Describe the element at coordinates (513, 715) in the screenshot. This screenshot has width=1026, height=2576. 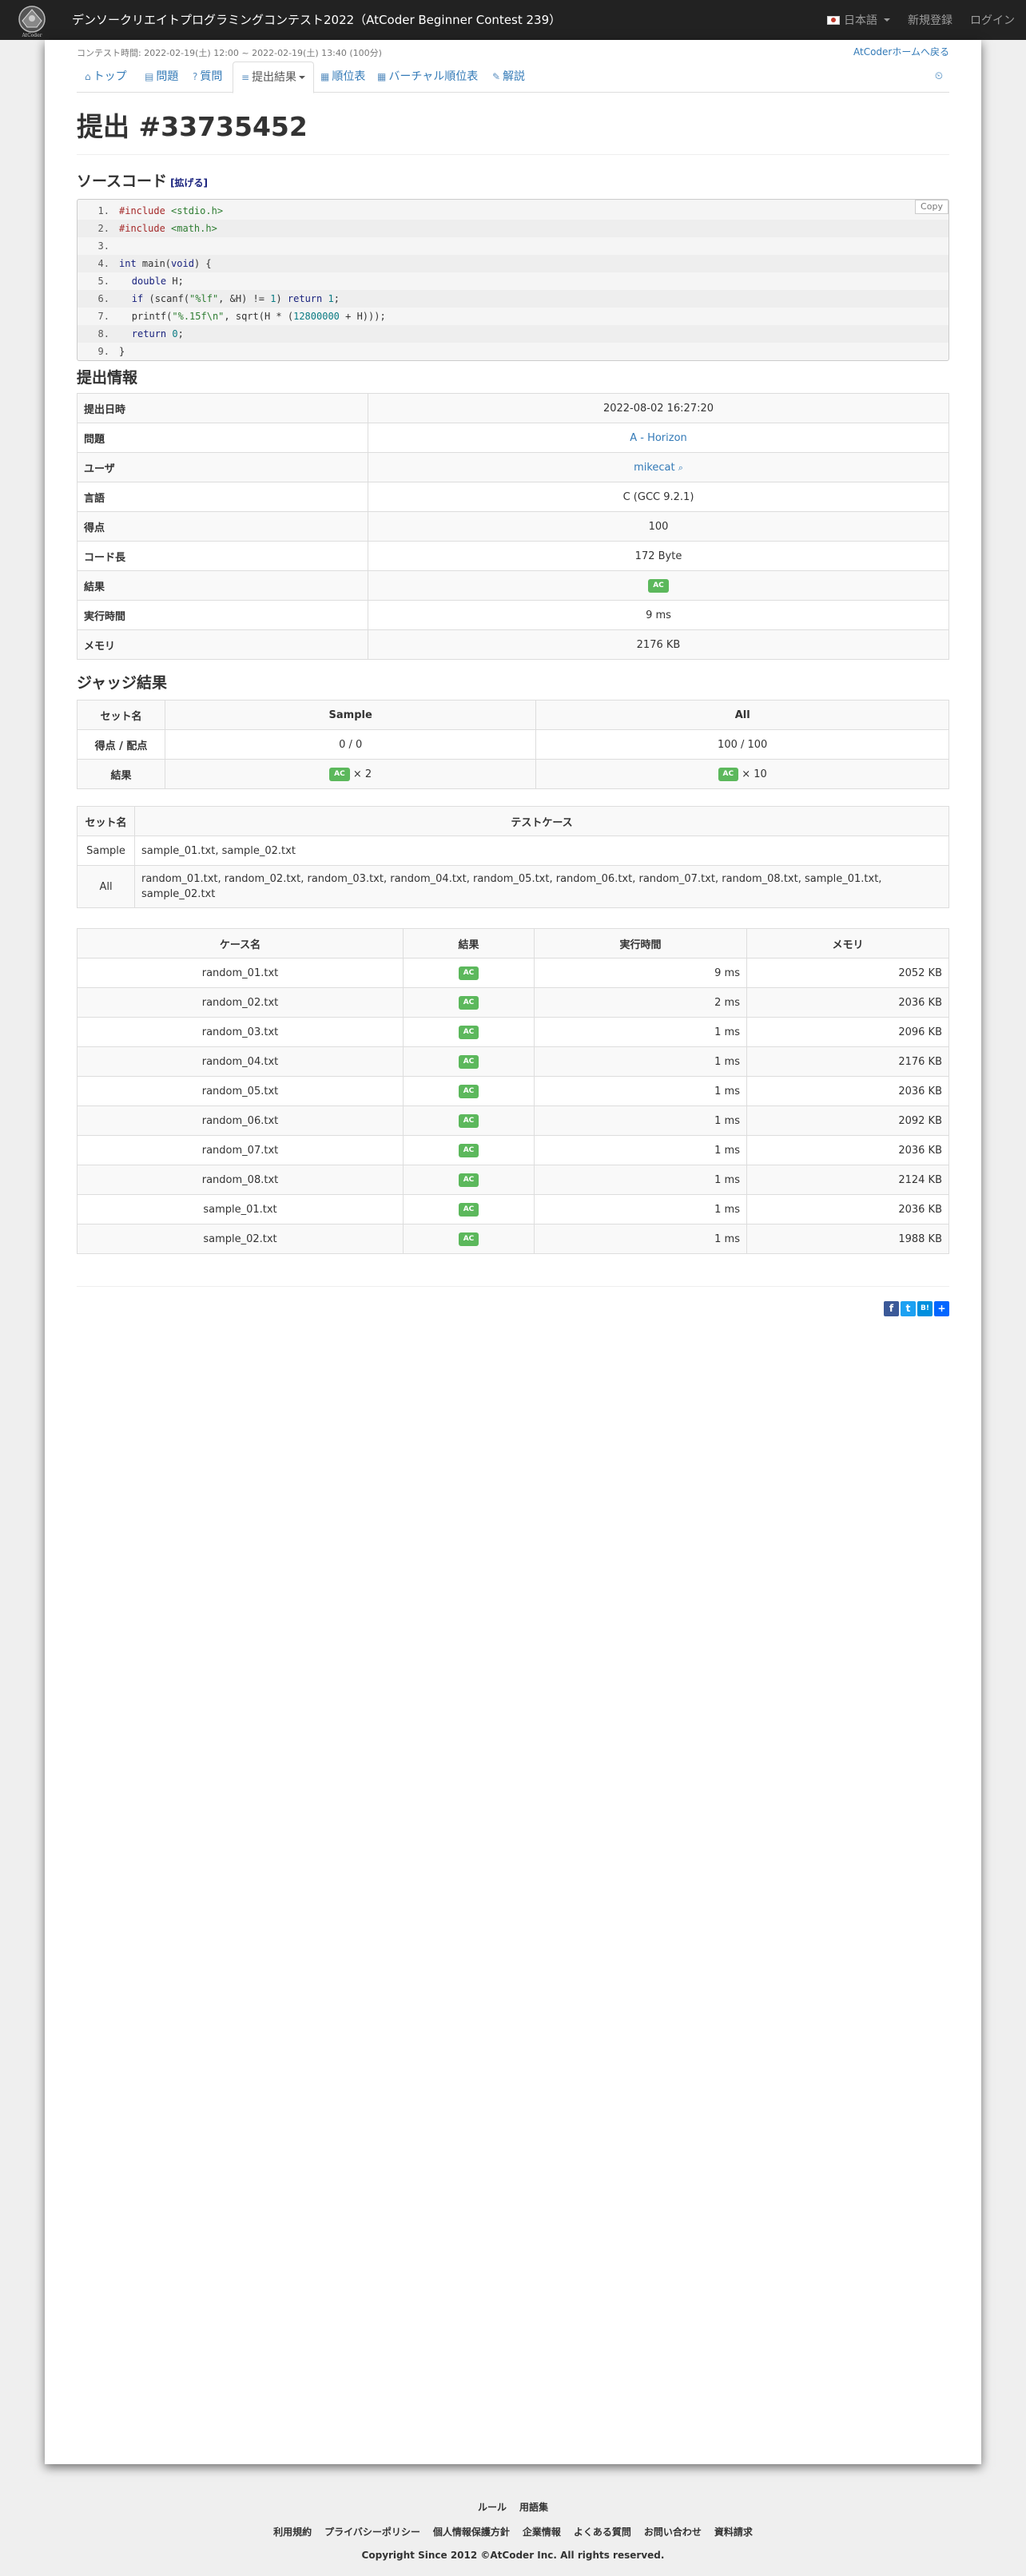
I see `table-row: セット名 Sample All` at that location.